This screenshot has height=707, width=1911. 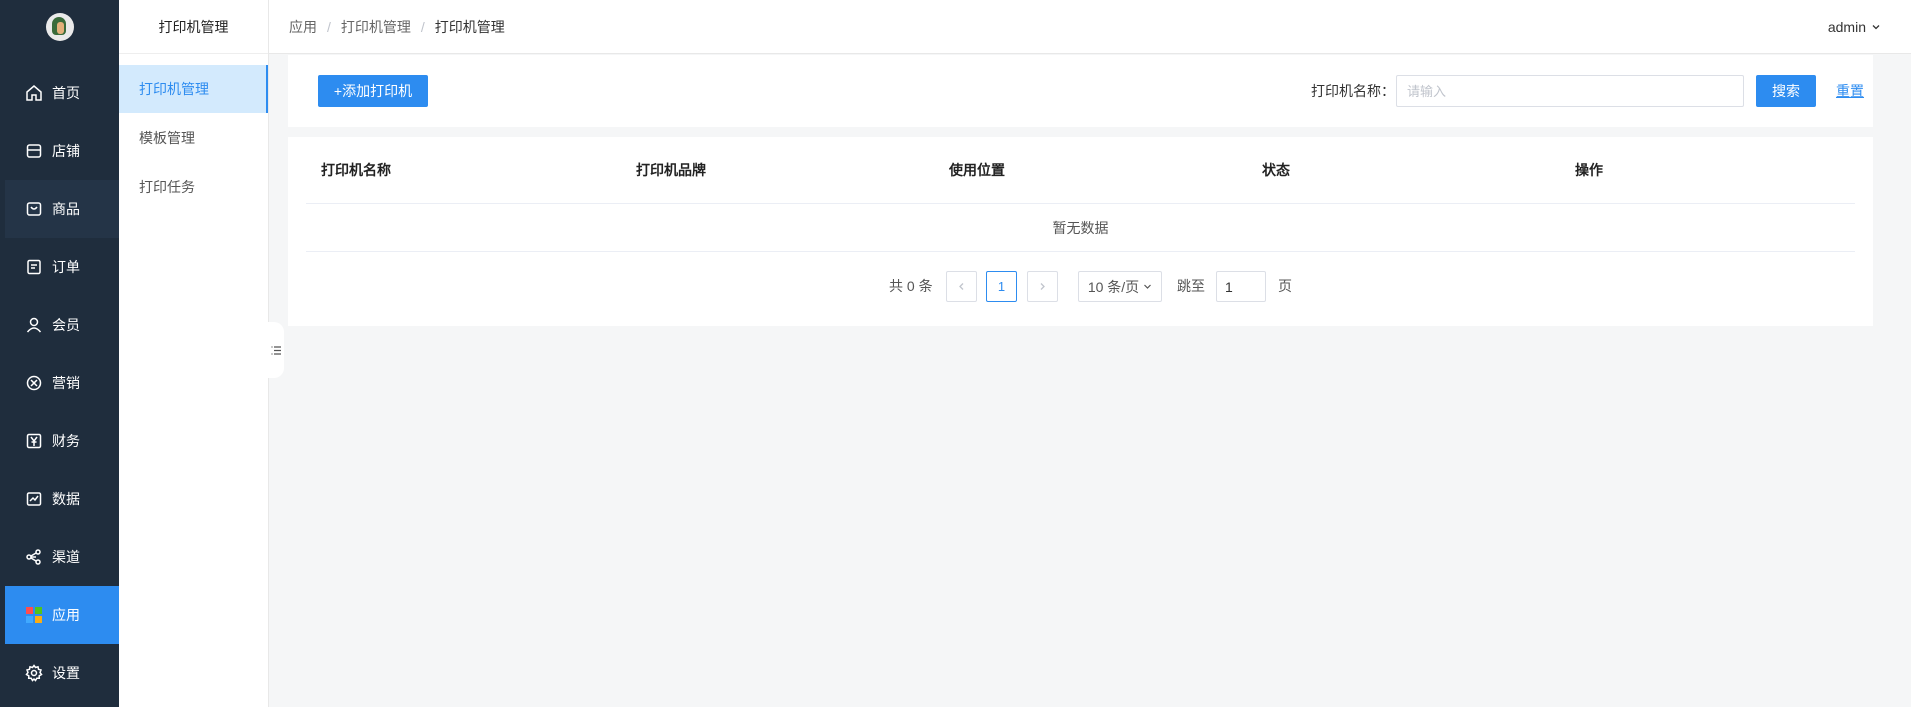 I want to click on prev-page-button, so click(x=961, y=286).